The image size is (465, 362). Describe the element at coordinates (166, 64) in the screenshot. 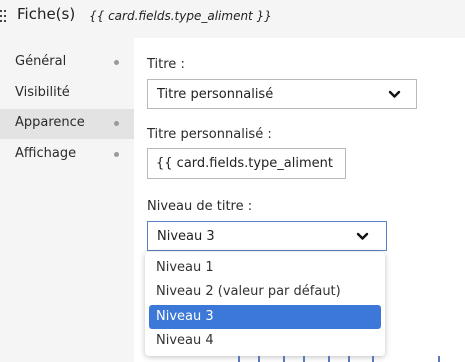

I see `title-field-label: Titre :` at that location.